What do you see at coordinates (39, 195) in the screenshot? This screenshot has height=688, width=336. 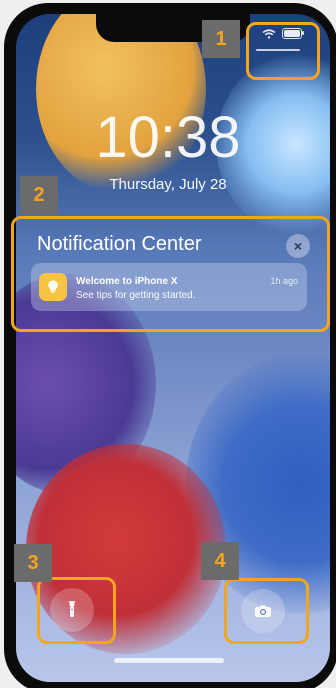 I see `annotation-label-2: 2` at bounding box center [39, 195].